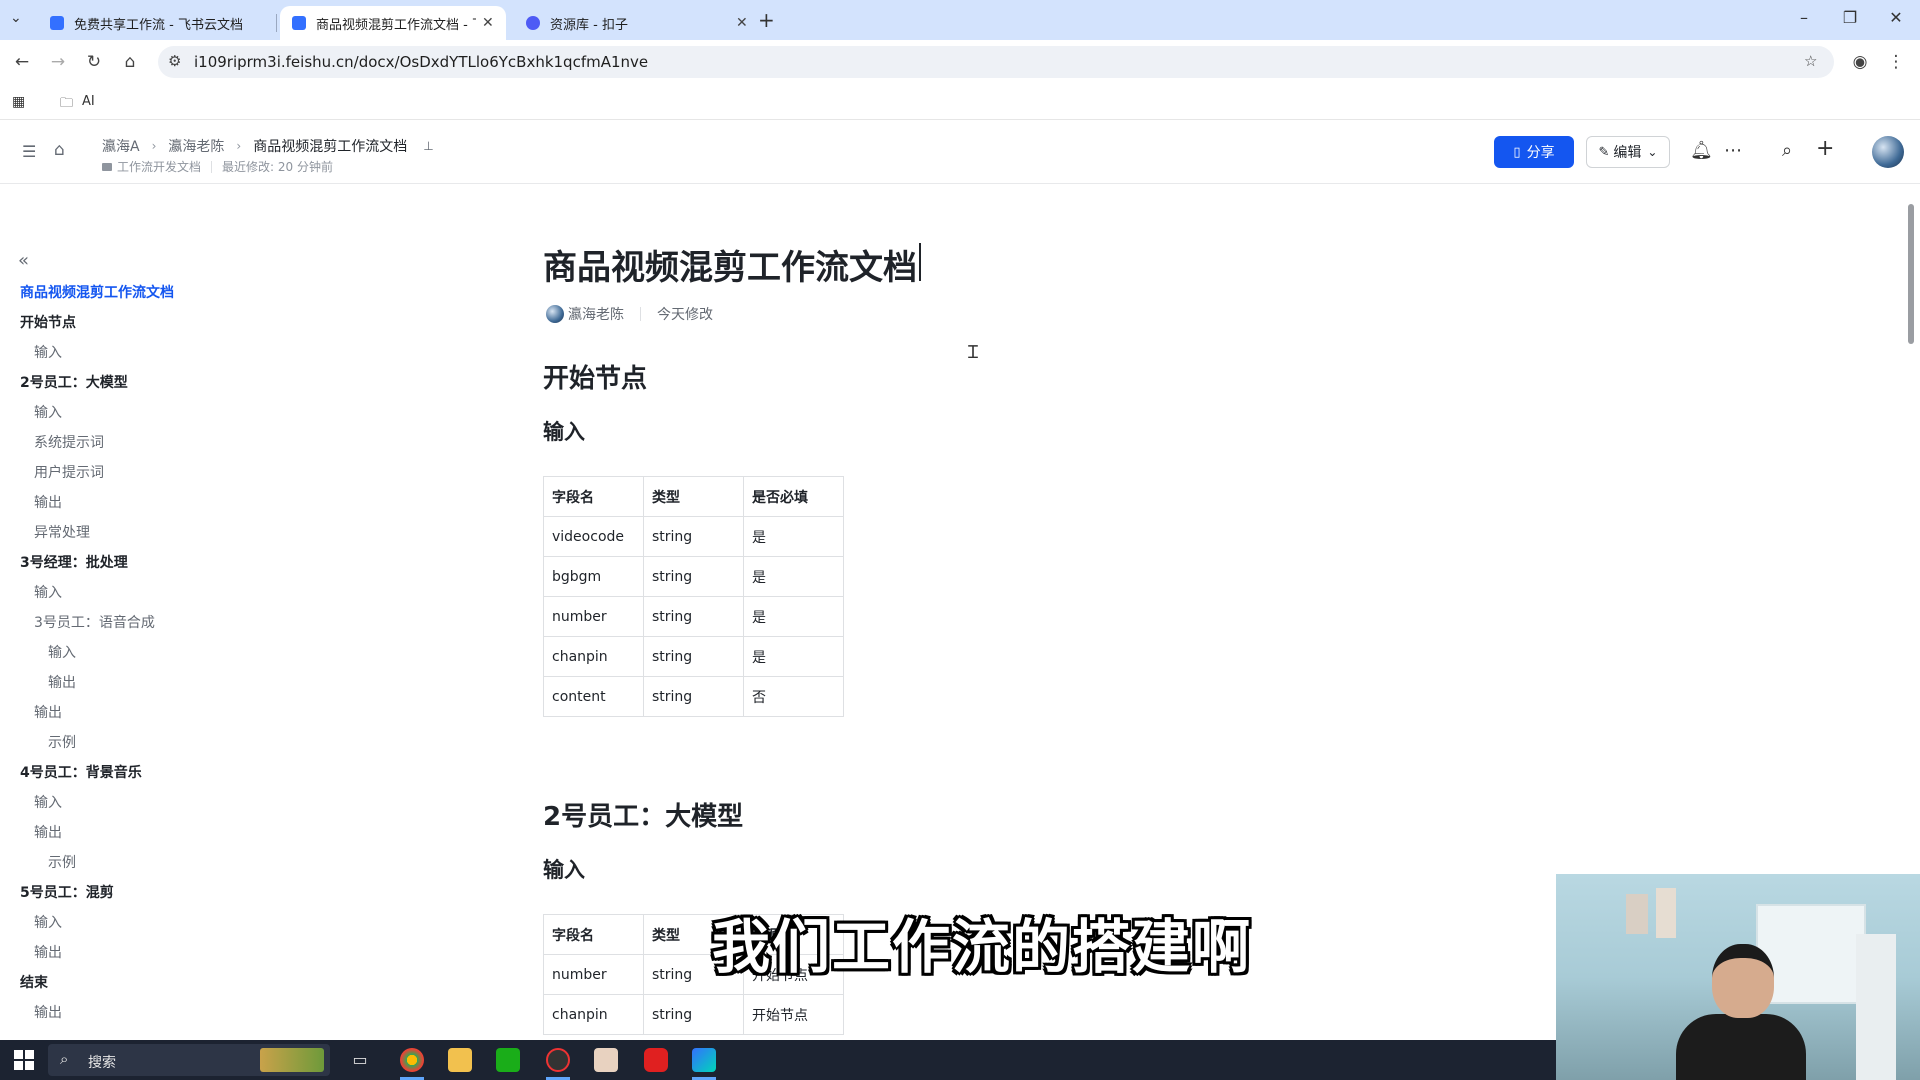 This screenshot has width=1920, height=1080. What do you see at coordinates (1896, 17) in the screenshot?
I see `close-window-button: ✕` at bounding box center [1896, 17].